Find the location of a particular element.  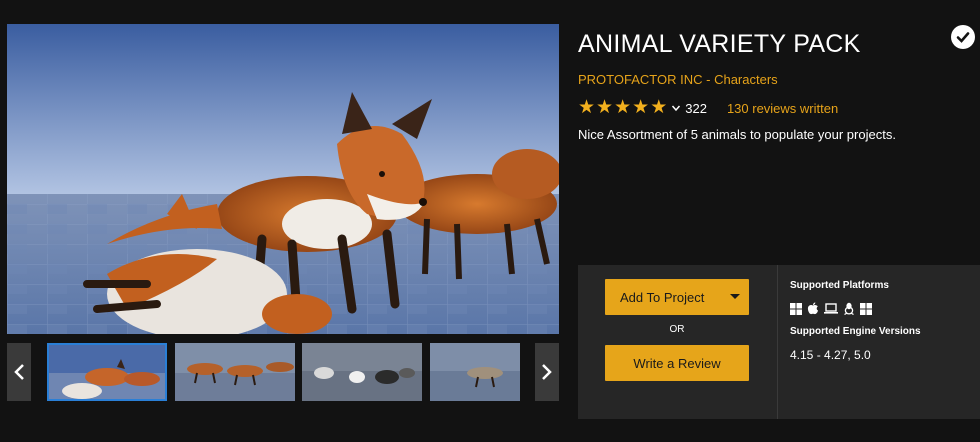

rating-count: 322 is located at coordinates (696, 108).